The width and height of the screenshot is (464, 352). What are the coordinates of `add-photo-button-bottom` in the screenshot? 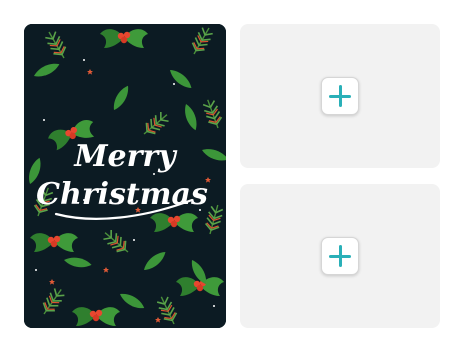 It's located at (340, 256).